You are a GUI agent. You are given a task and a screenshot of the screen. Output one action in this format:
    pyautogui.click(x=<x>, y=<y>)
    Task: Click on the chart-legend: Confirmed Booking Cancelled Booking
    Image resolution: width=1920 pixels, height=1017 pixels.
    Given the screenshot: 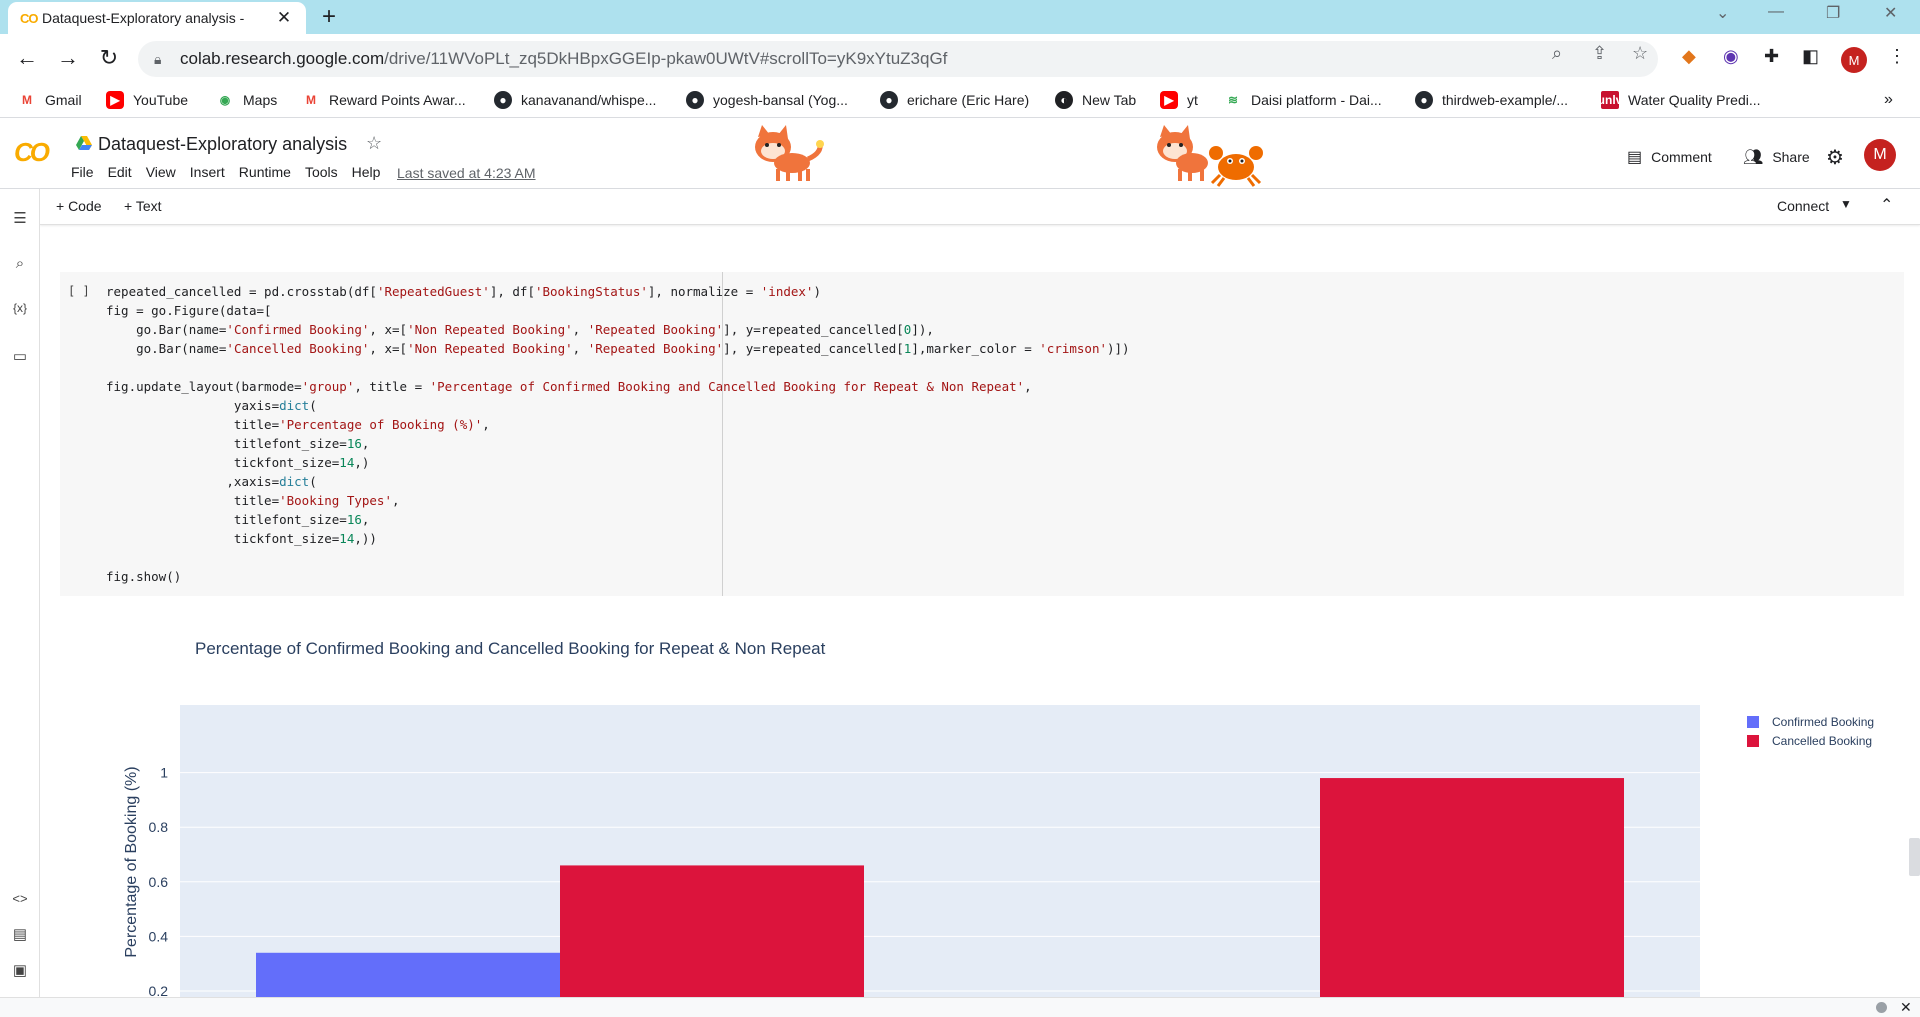 What is the action you would take?
    pyautogui.click(x=1810, y=731)
    